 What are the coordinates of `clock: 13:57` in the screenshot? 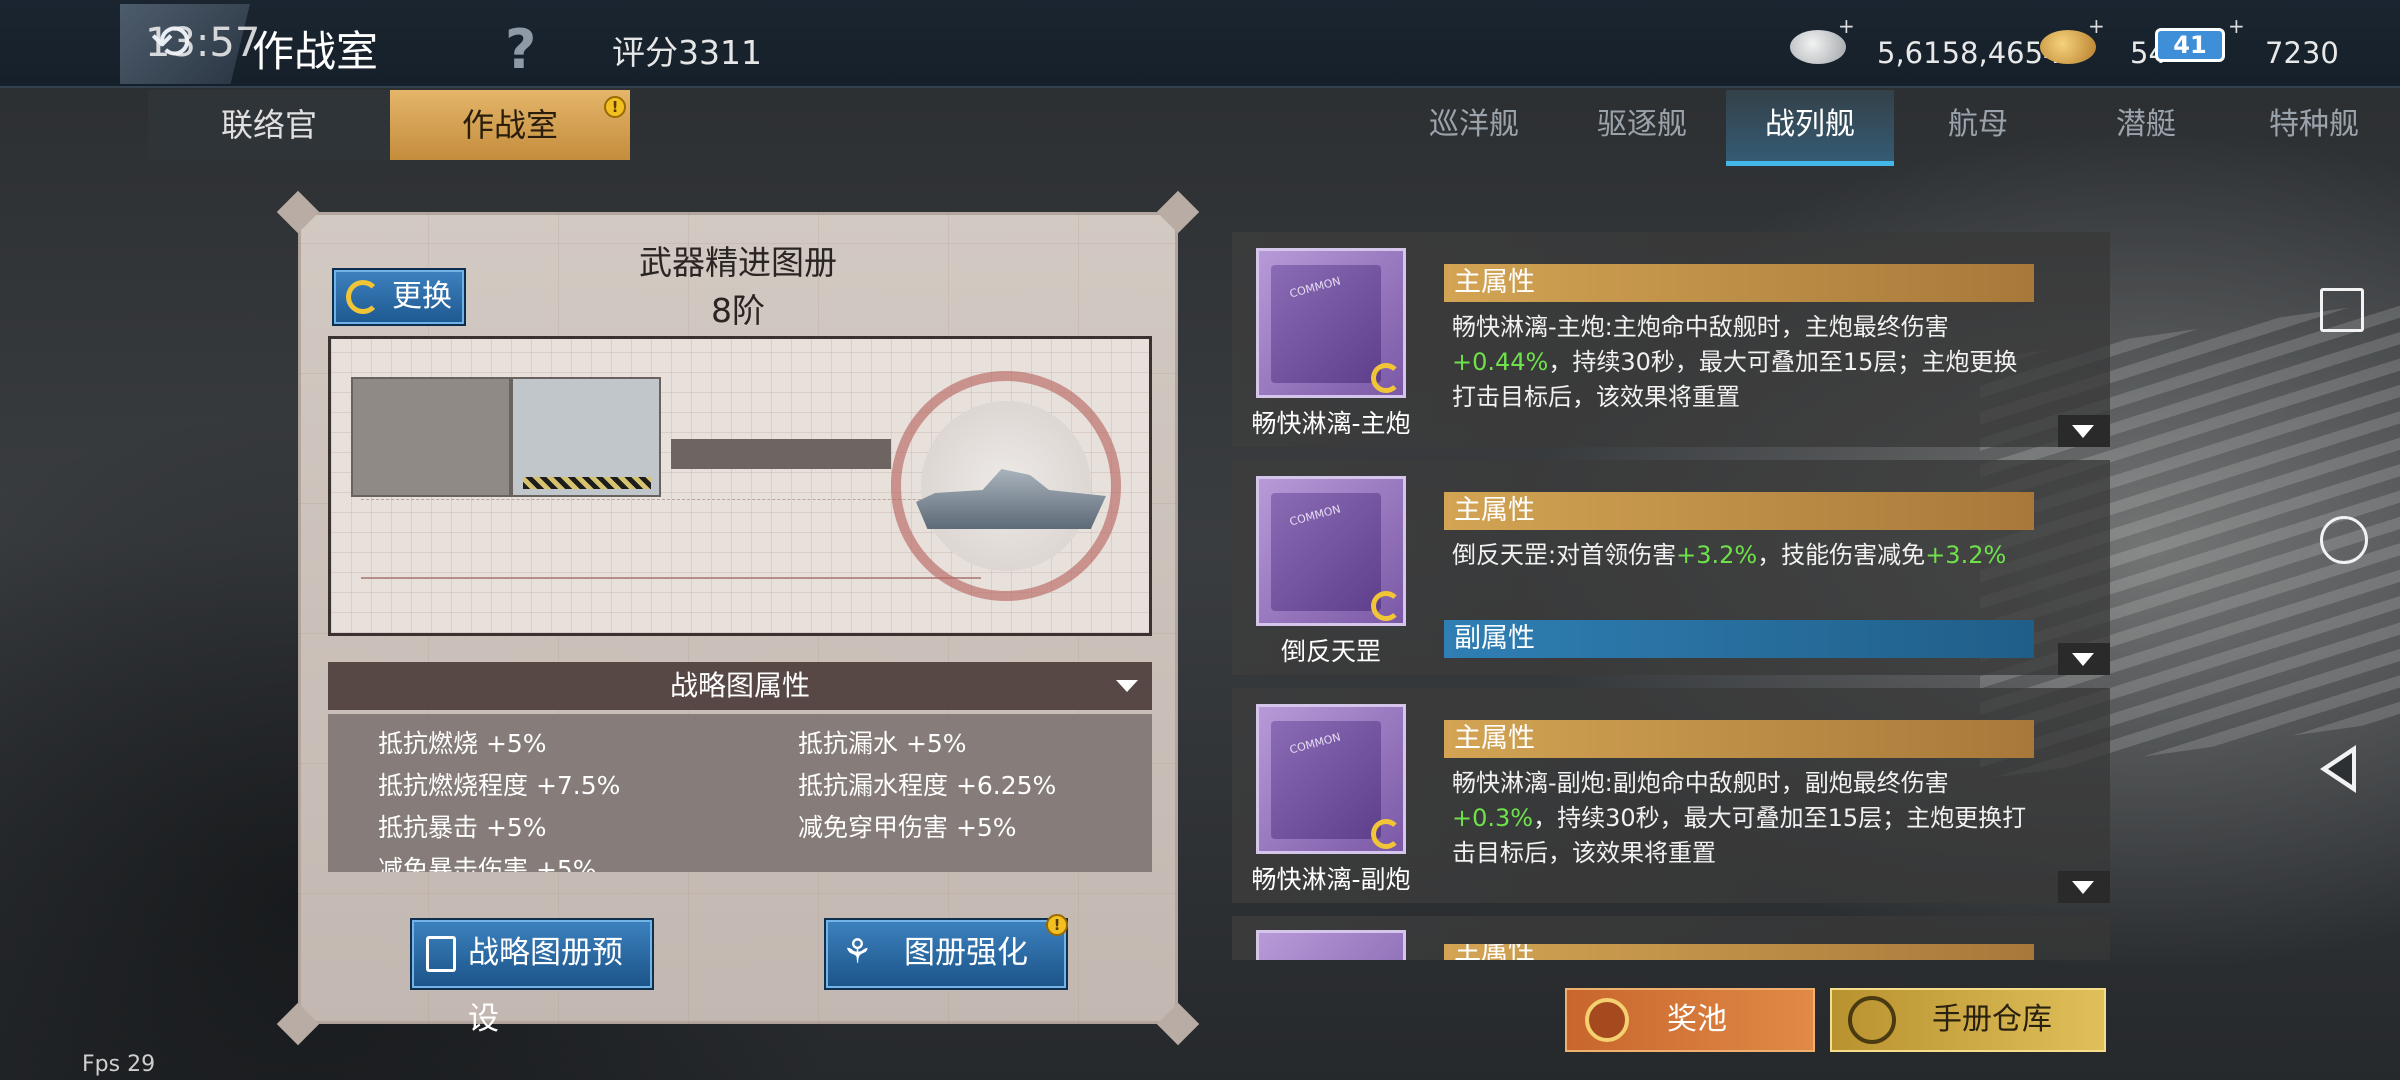 It's located at (203, 43).